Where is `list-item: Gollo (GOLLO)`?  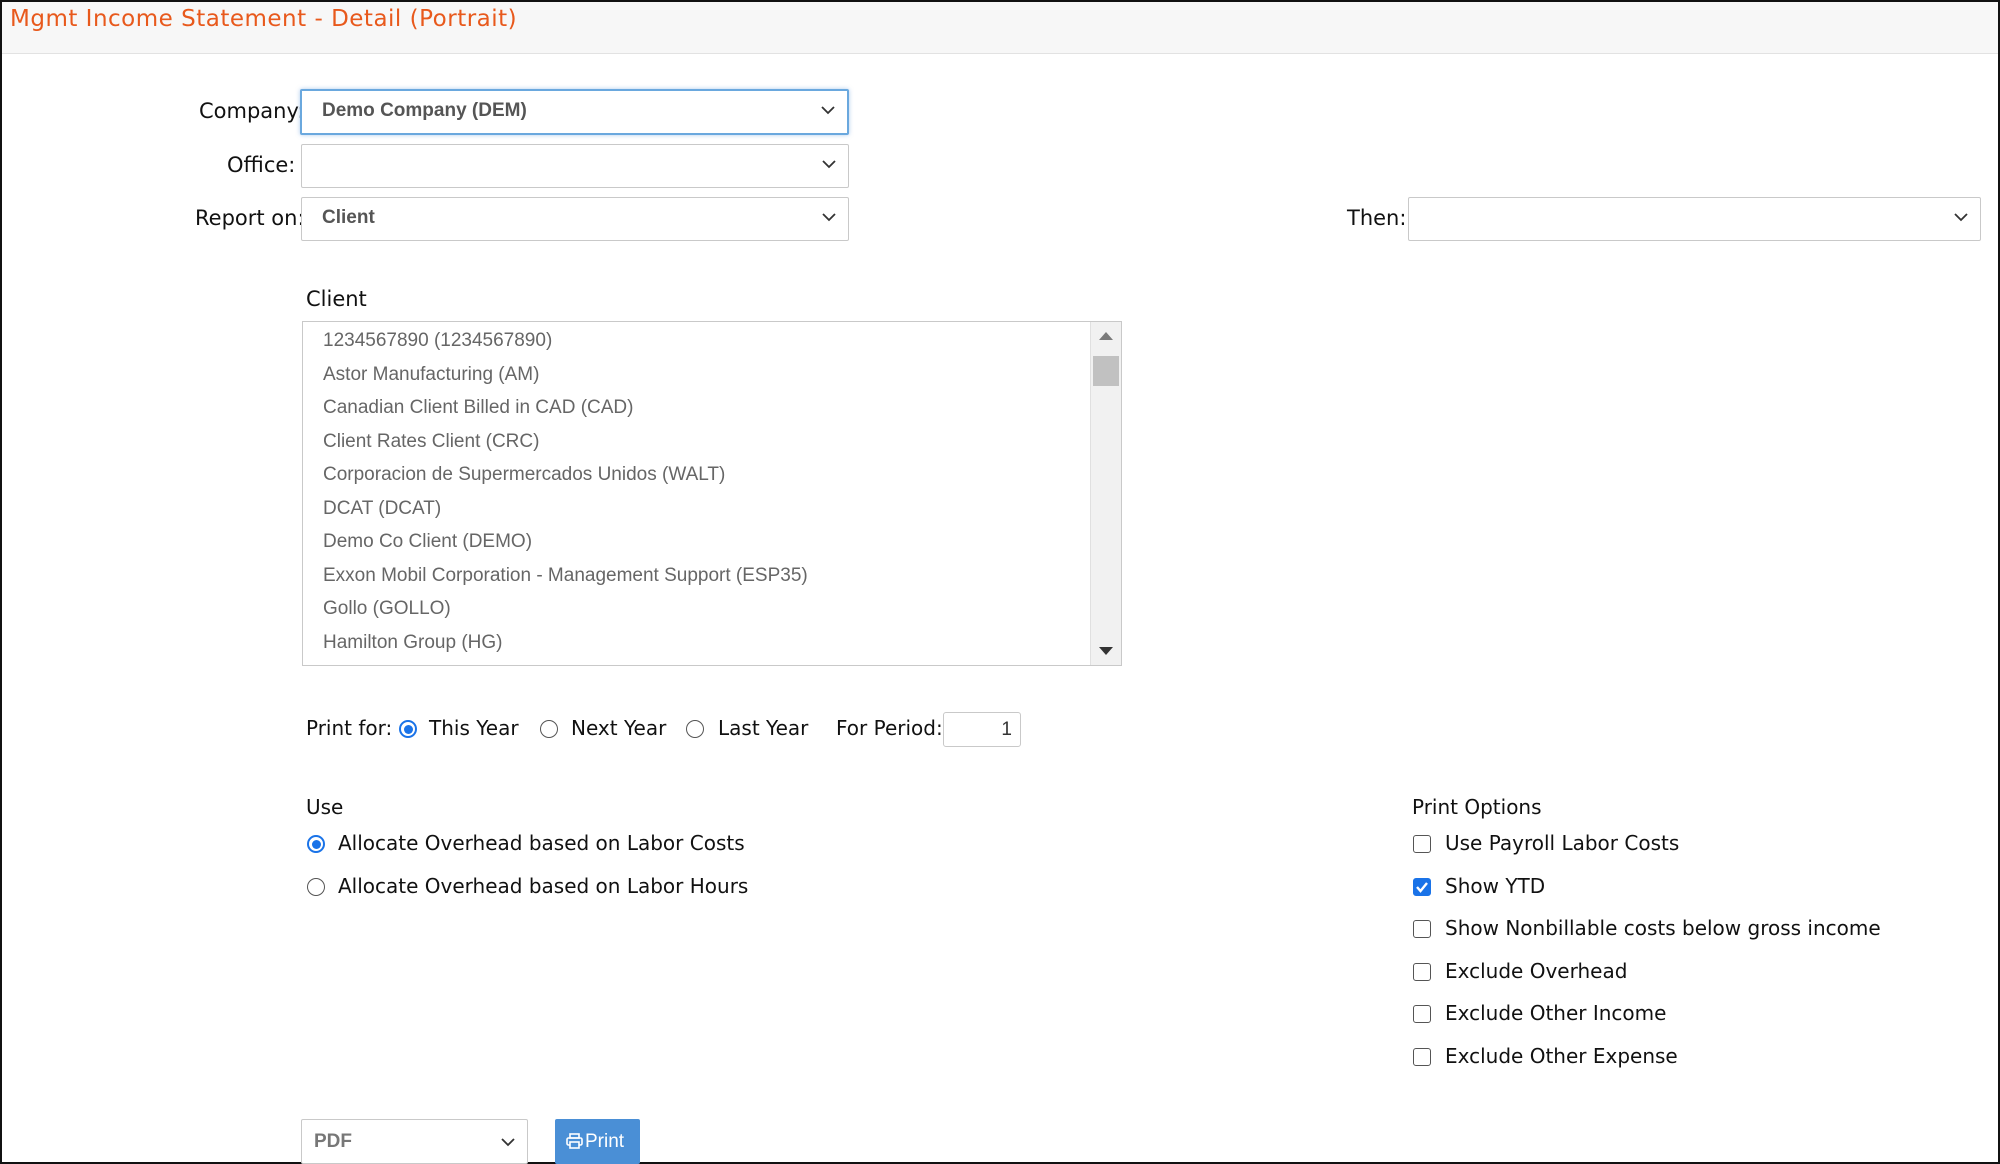
list-item: Gollo (GOLLO) is located at coordinates (387, 609).